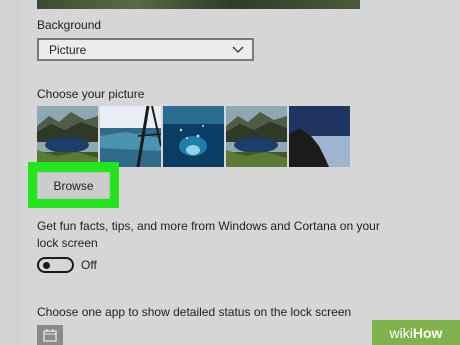 This screenshot has width=460, height=345. What do you see at coordinates (198, 4) in the screenshot?
I see `lock-screen-preview` at bounding box center [198, 4].